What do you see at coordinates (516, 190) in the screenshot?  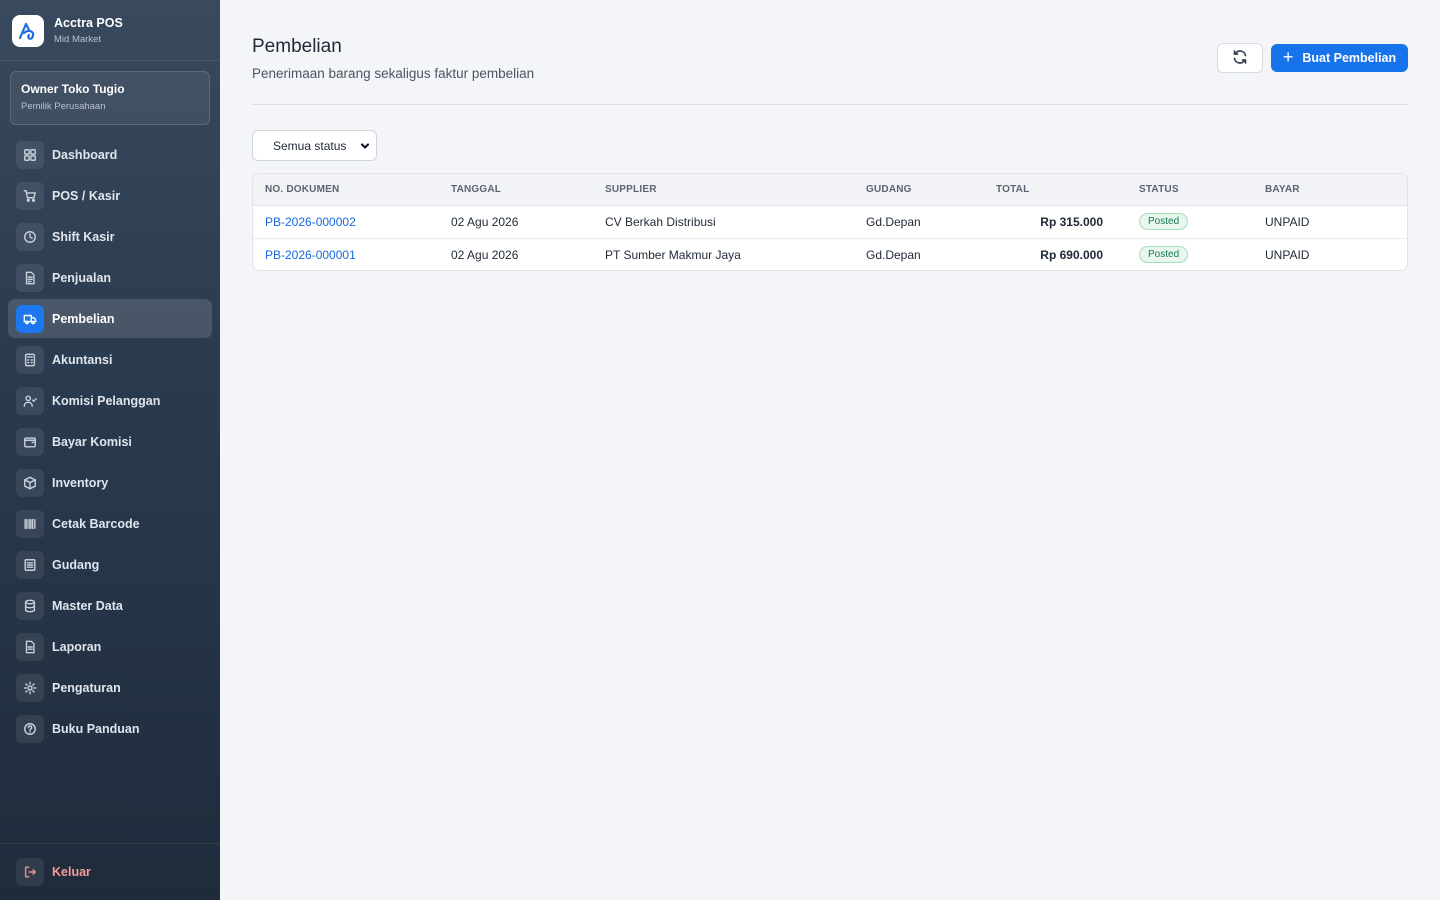 I see `column-header-date: TANGGAL` at bounding box center [516, 190].